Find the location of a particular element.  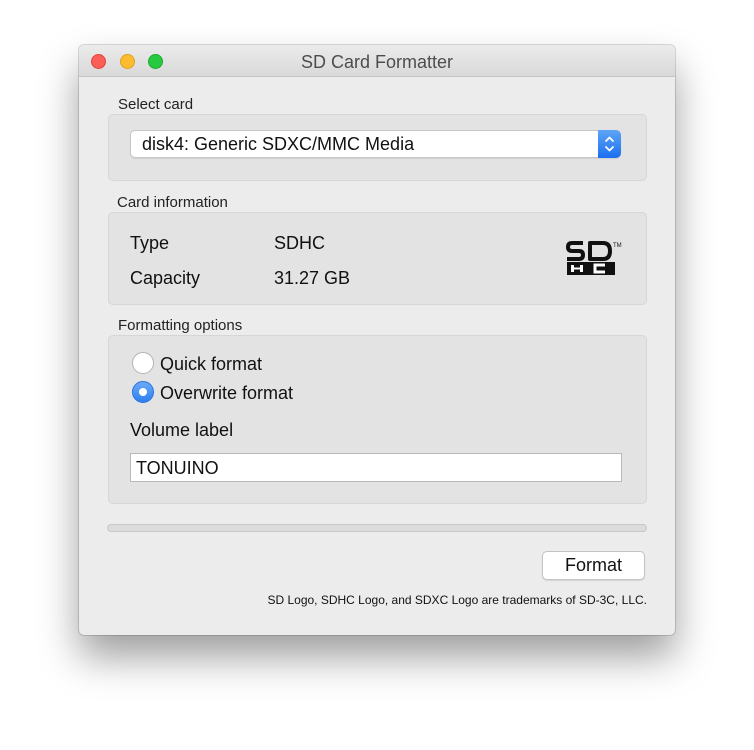

capacity-label: Capacity is located at coordinates (165, 278).